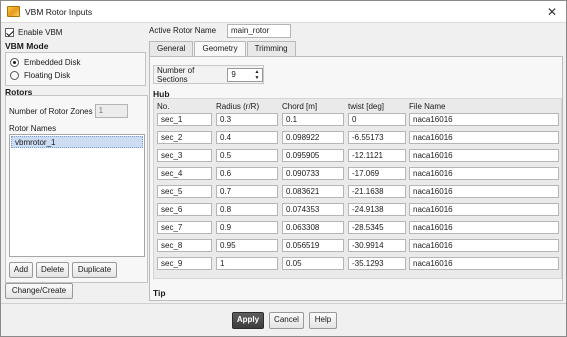 This screenshot has height=337, width=567. I want to click on close-icon: ✕, so click(552, 12).